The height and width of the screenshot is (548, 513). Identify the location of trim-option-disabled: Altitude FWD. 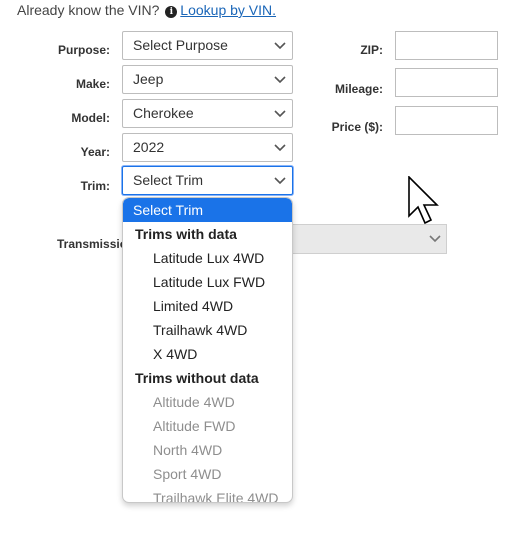
(194, 426).